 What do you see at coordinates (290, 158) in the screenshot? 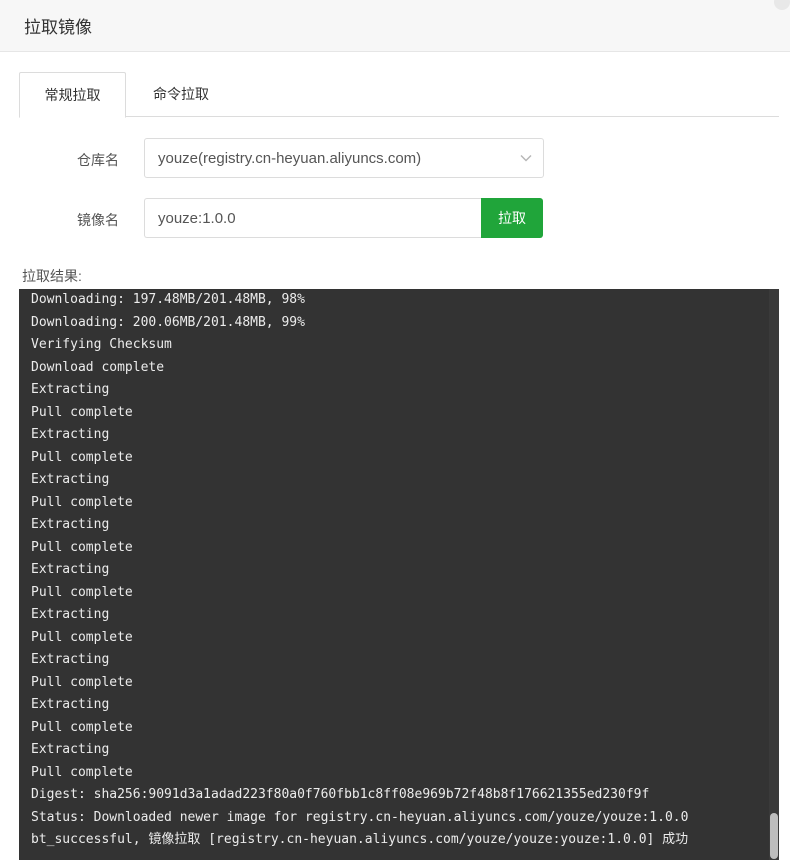
I see `repo-select-value: youze(registry.cn-heyuan.aliyuncs.com)` at bounding box center [290, 158].